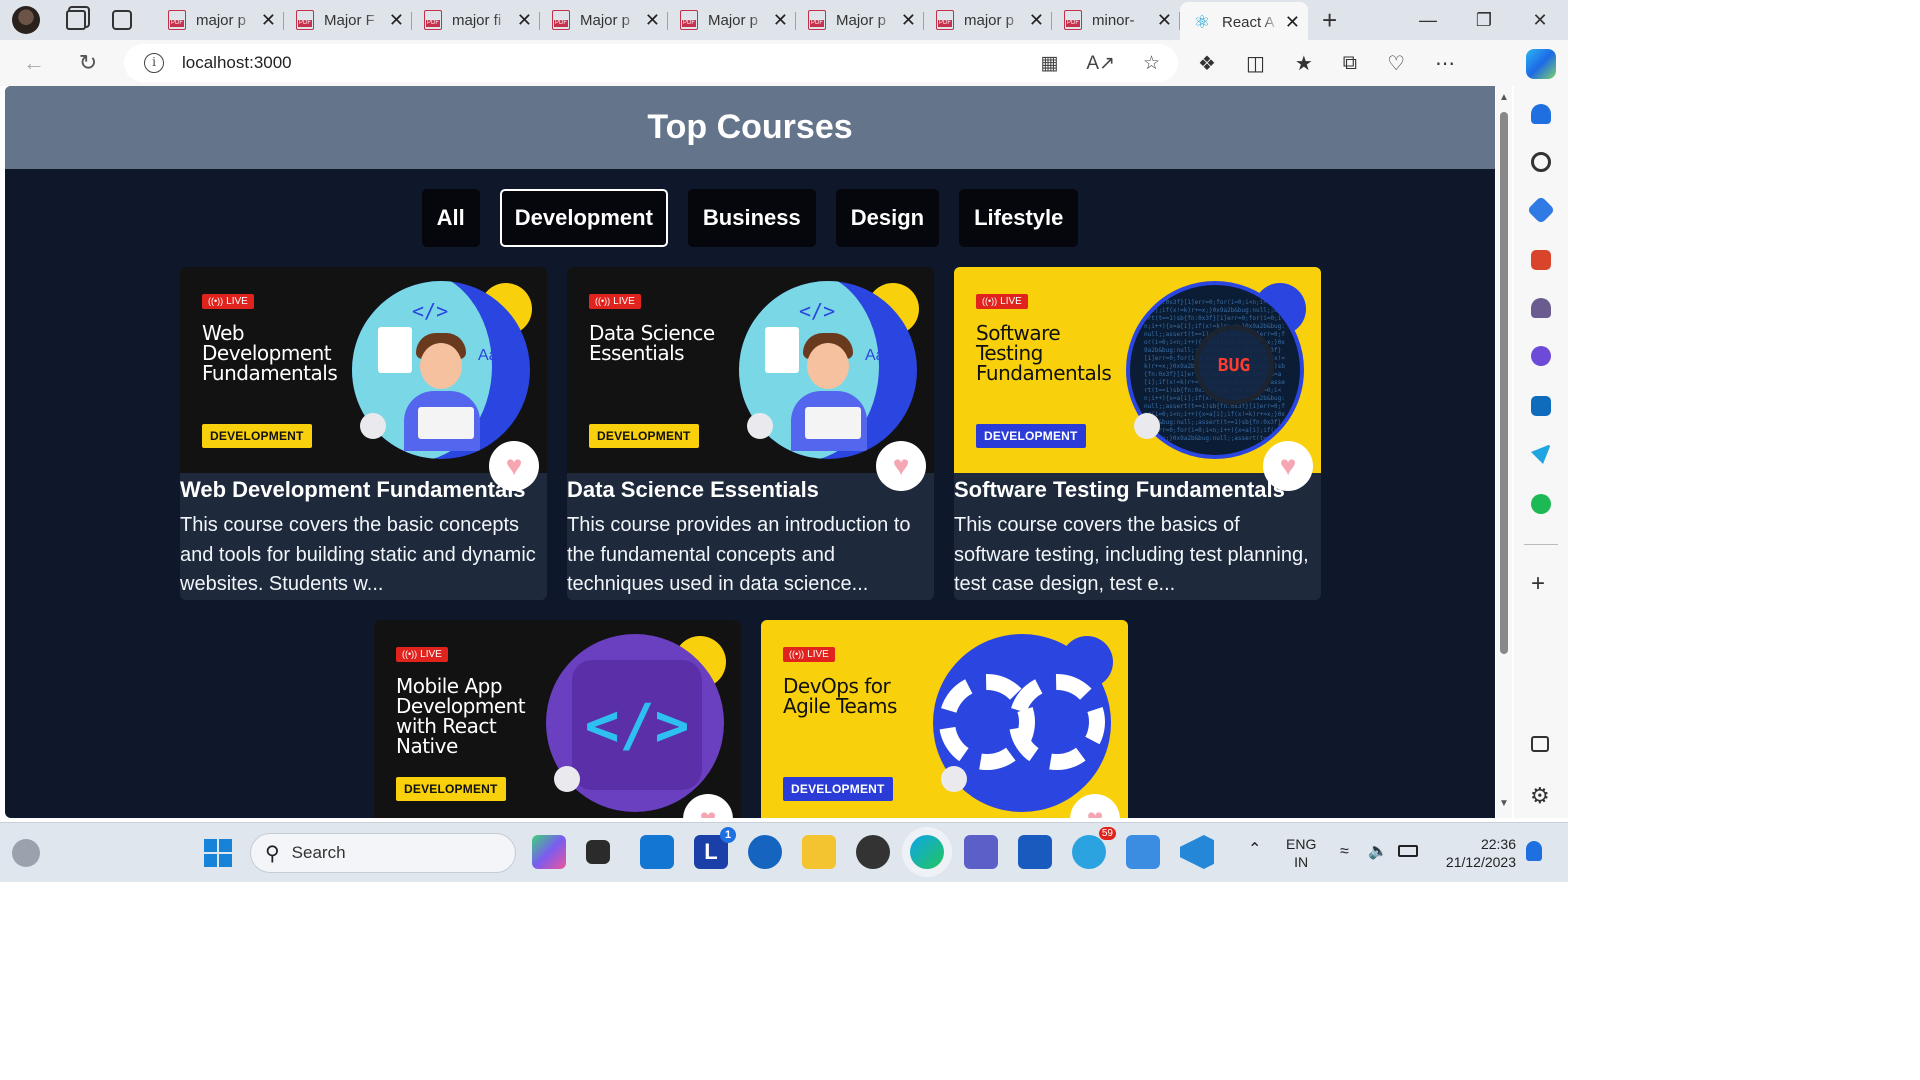  Describe the element at coordinates (1541, 308) in the screenshot. I see `games-icon` at that location.